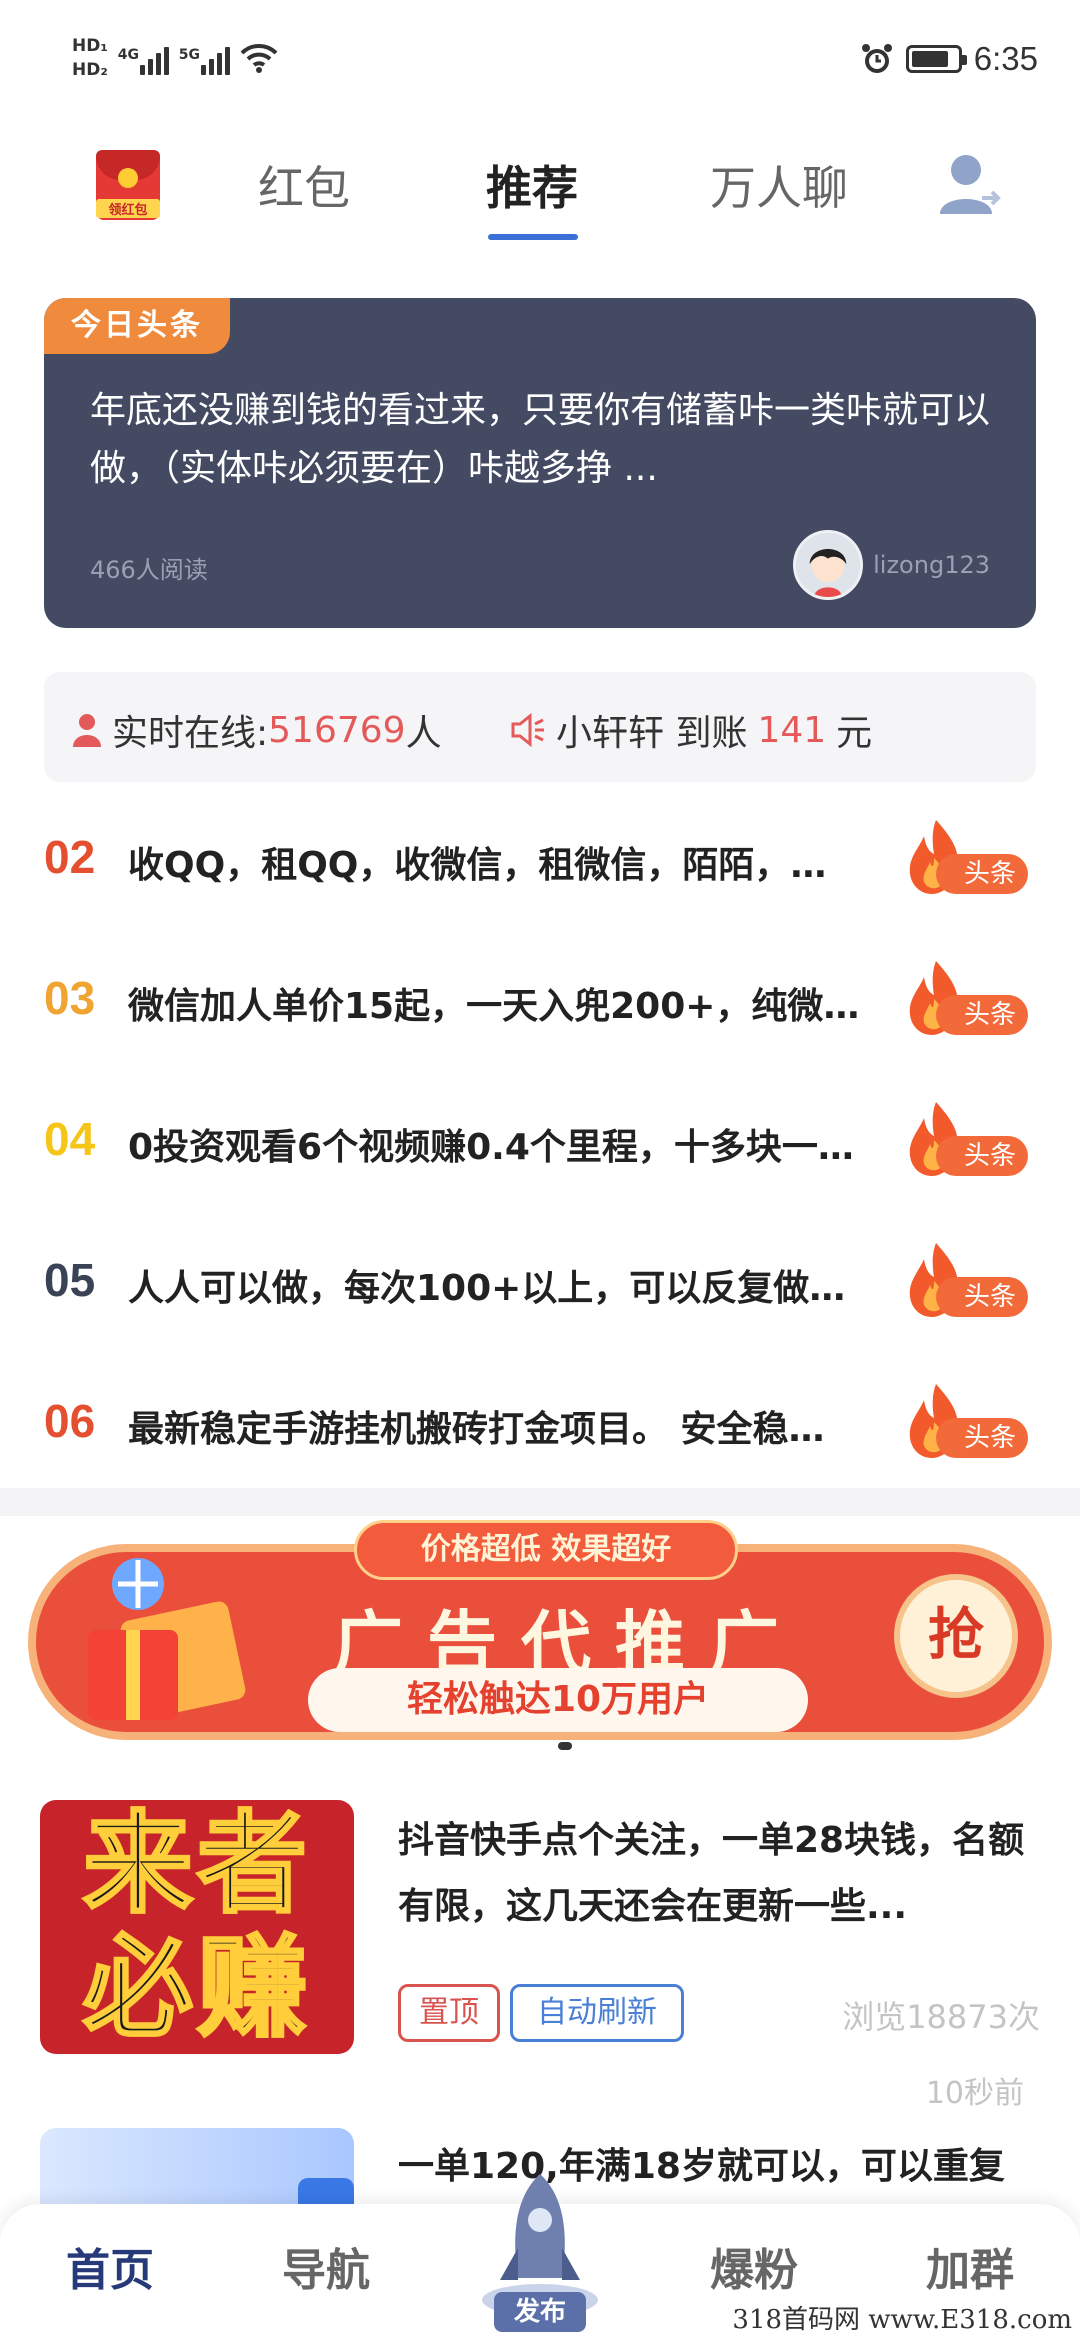  I want to click on post-time: 10秒前, so click(974, 2093).